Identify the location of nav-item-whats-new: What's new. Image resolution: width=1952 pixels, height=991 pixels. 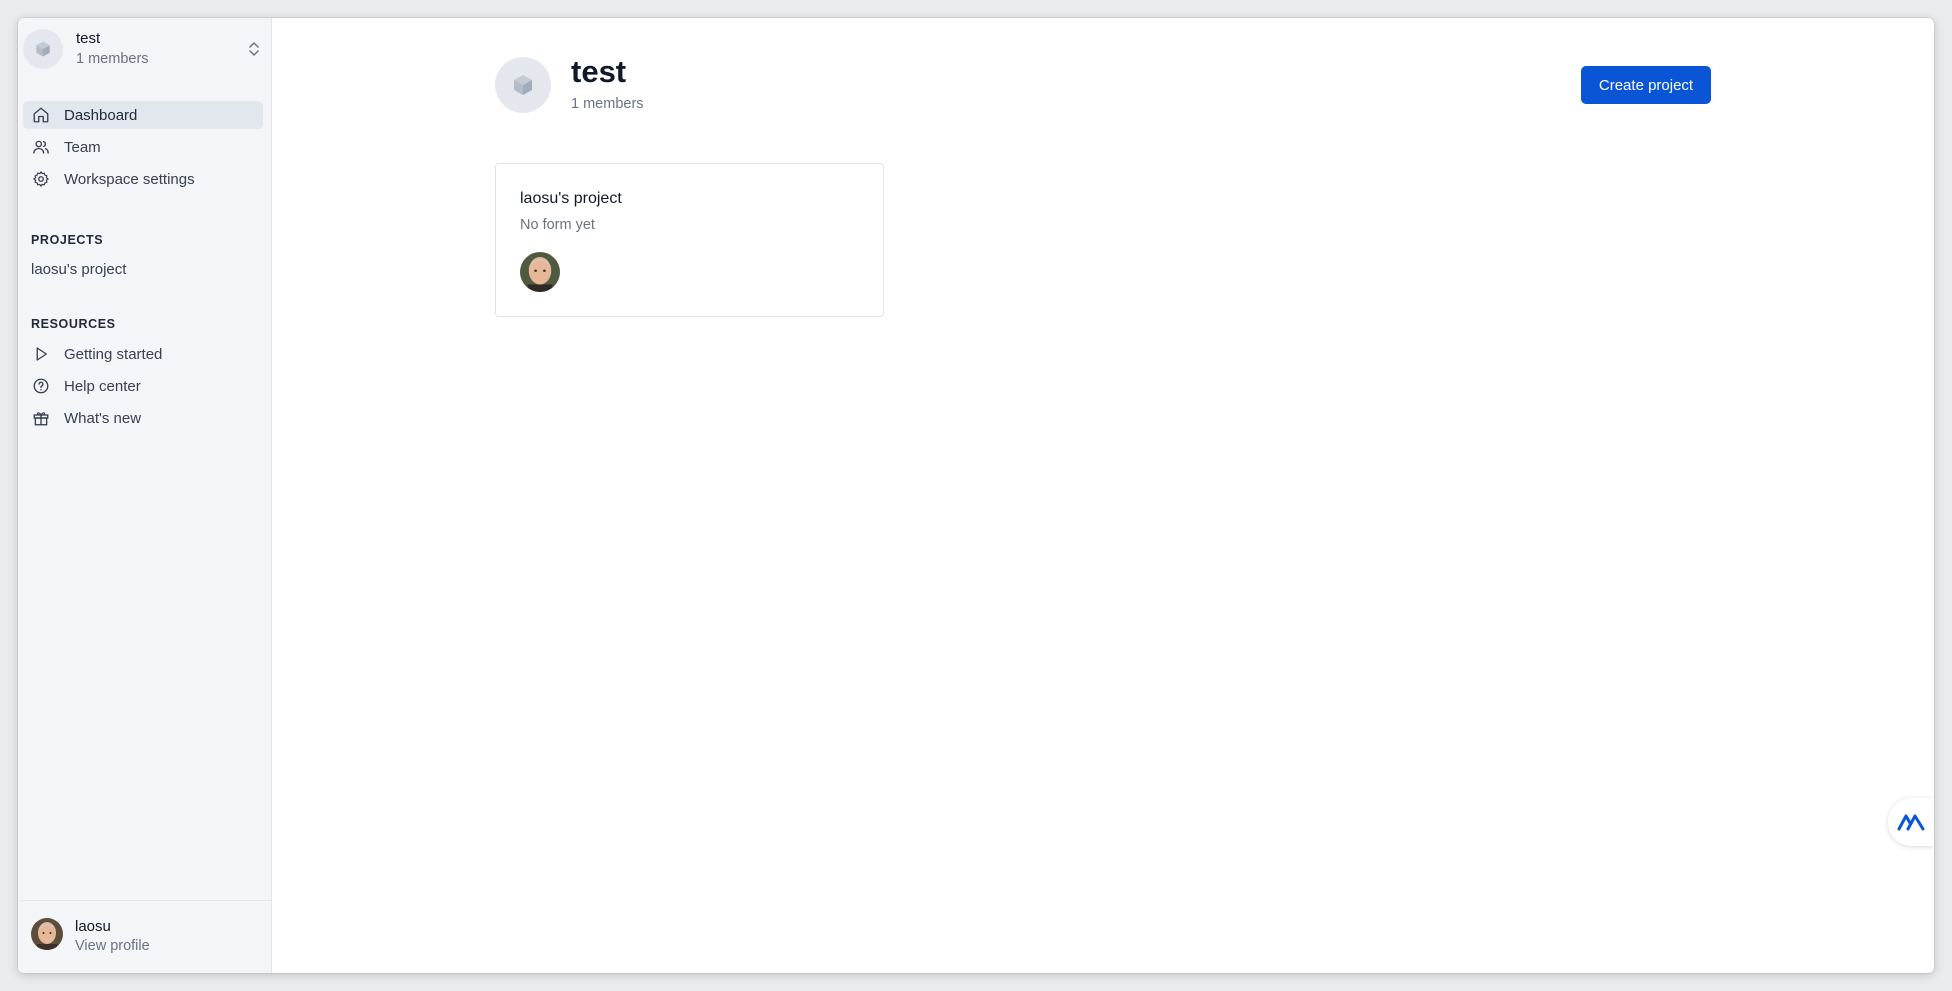
(143, 418).